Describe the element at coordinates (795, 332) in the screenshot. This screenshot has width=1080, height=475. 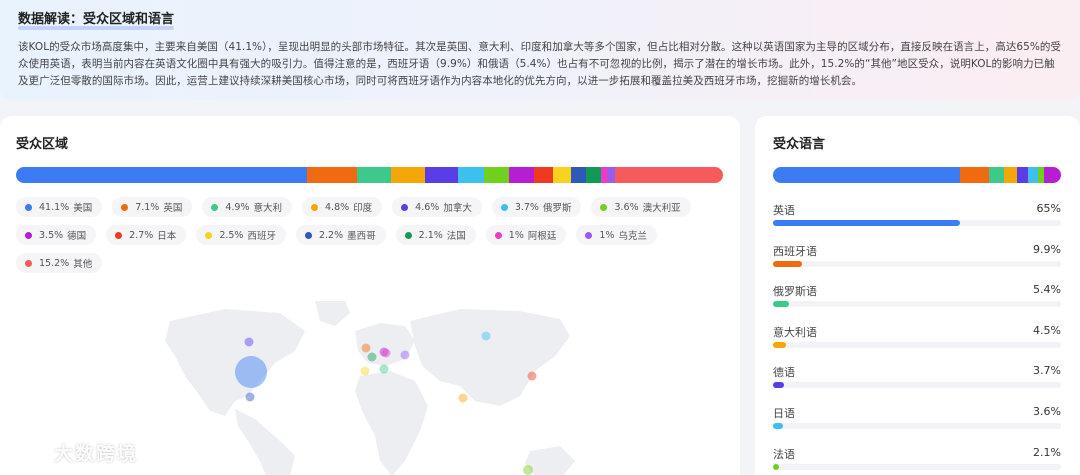
I see `language-label: 意大利语` at that location.